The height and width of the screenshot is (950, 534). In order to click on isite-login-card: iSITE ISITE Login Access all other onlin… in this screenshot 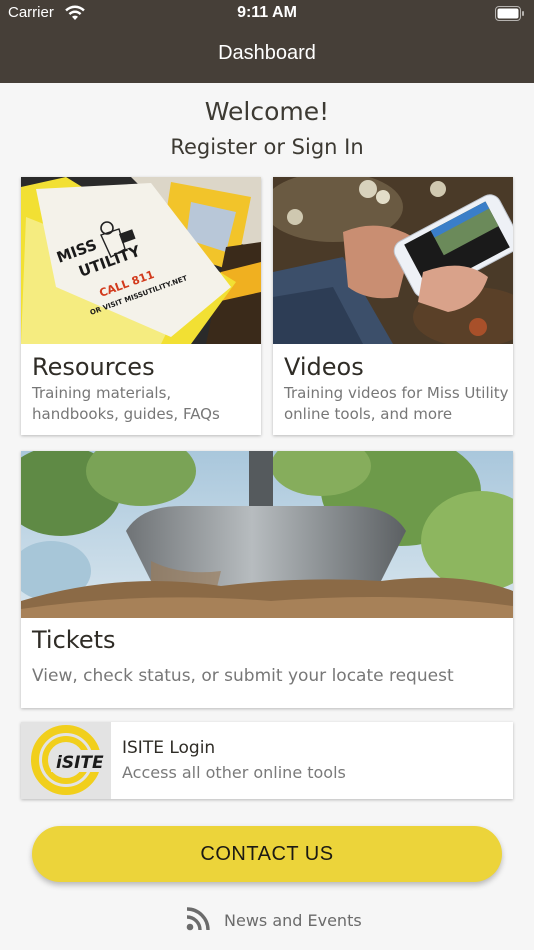, I will do `click(267, 760)`.